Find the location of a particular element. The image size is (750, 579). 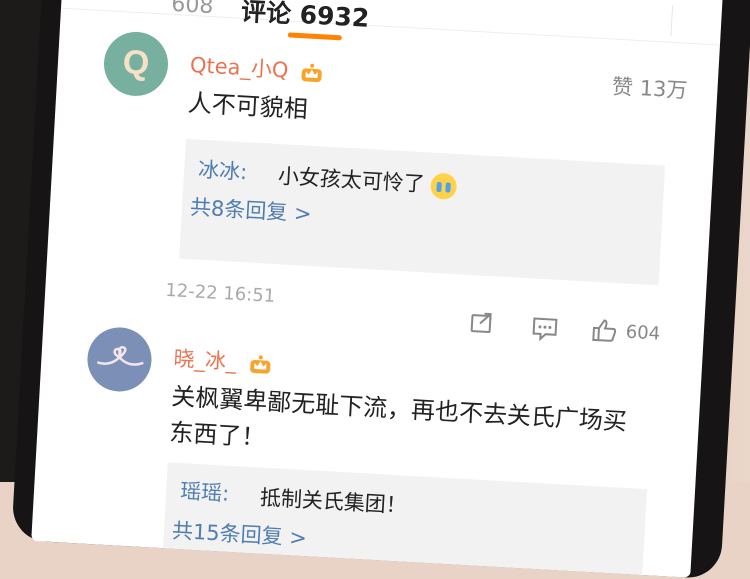

like-icon is located at coordinates (604, 330).